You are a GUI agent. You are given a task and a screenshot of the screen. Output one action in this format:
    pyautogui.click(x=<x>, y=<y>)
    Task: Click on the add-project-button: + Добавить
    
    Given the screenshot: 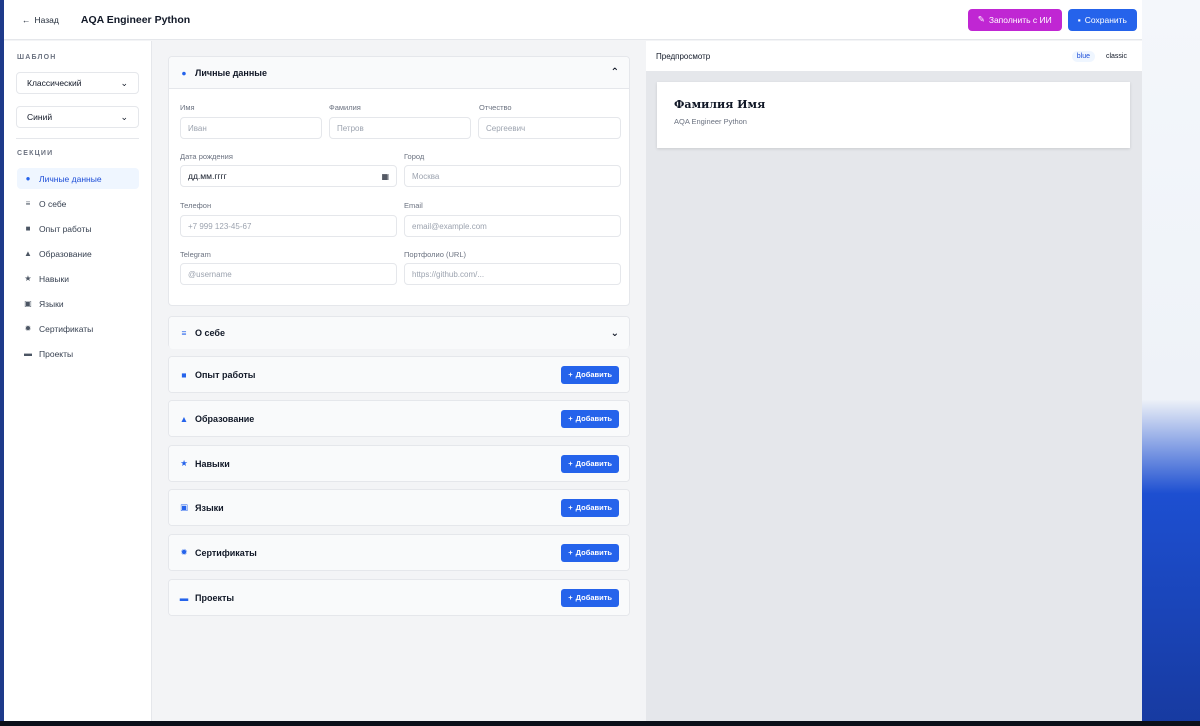 What is the action you would take?
    pyautogui.click(x=590, y=597)
    